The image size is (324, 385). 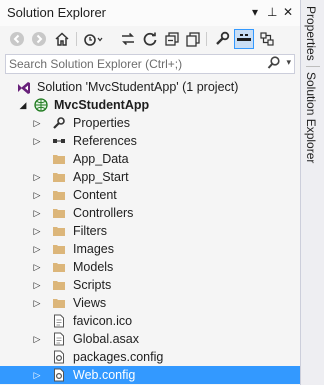 I want to click on tree-item-label: References, so click(x=105, y=141).